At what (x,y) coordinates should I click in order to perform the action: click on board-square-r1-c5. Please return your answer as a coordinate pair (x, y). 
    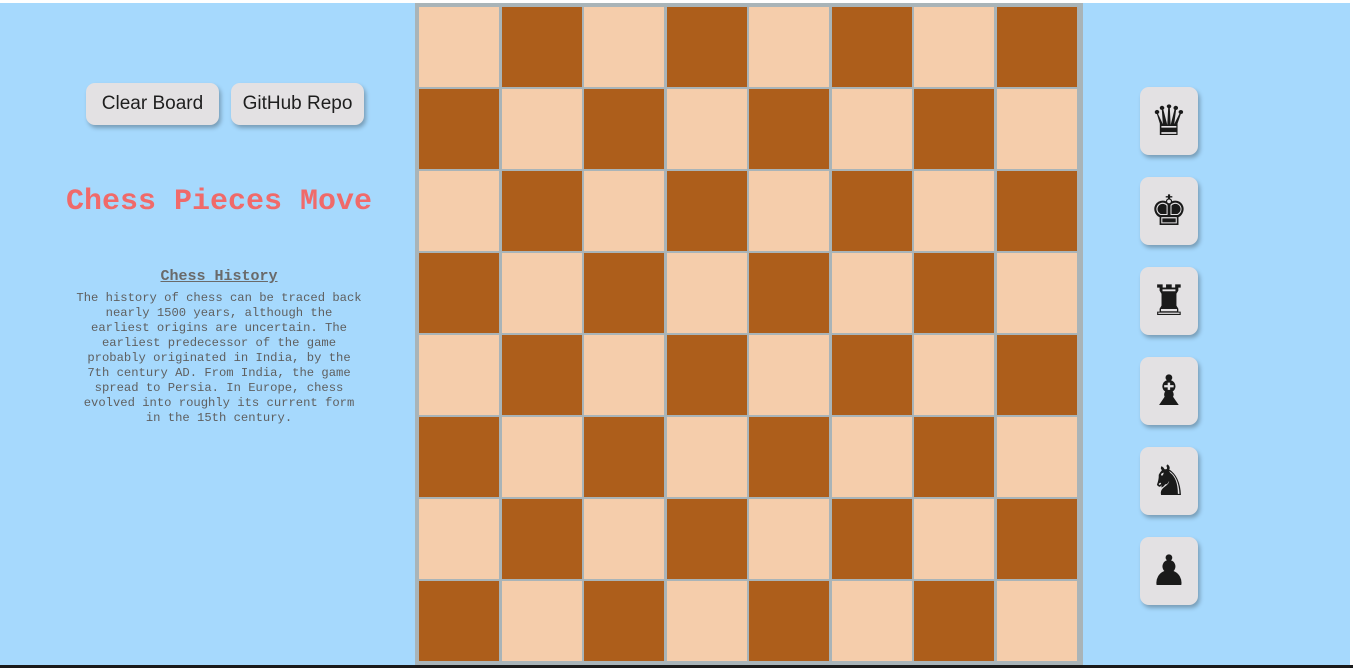
    Looking at the image, I should click on (789, 47).